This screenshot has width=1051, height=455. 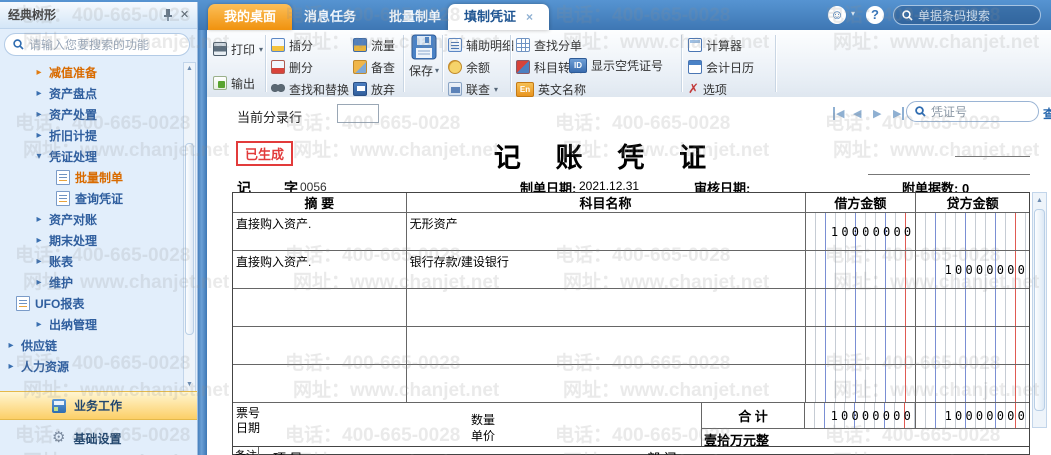 I want to click on output-button: 输出, so click(x=234, y=83).